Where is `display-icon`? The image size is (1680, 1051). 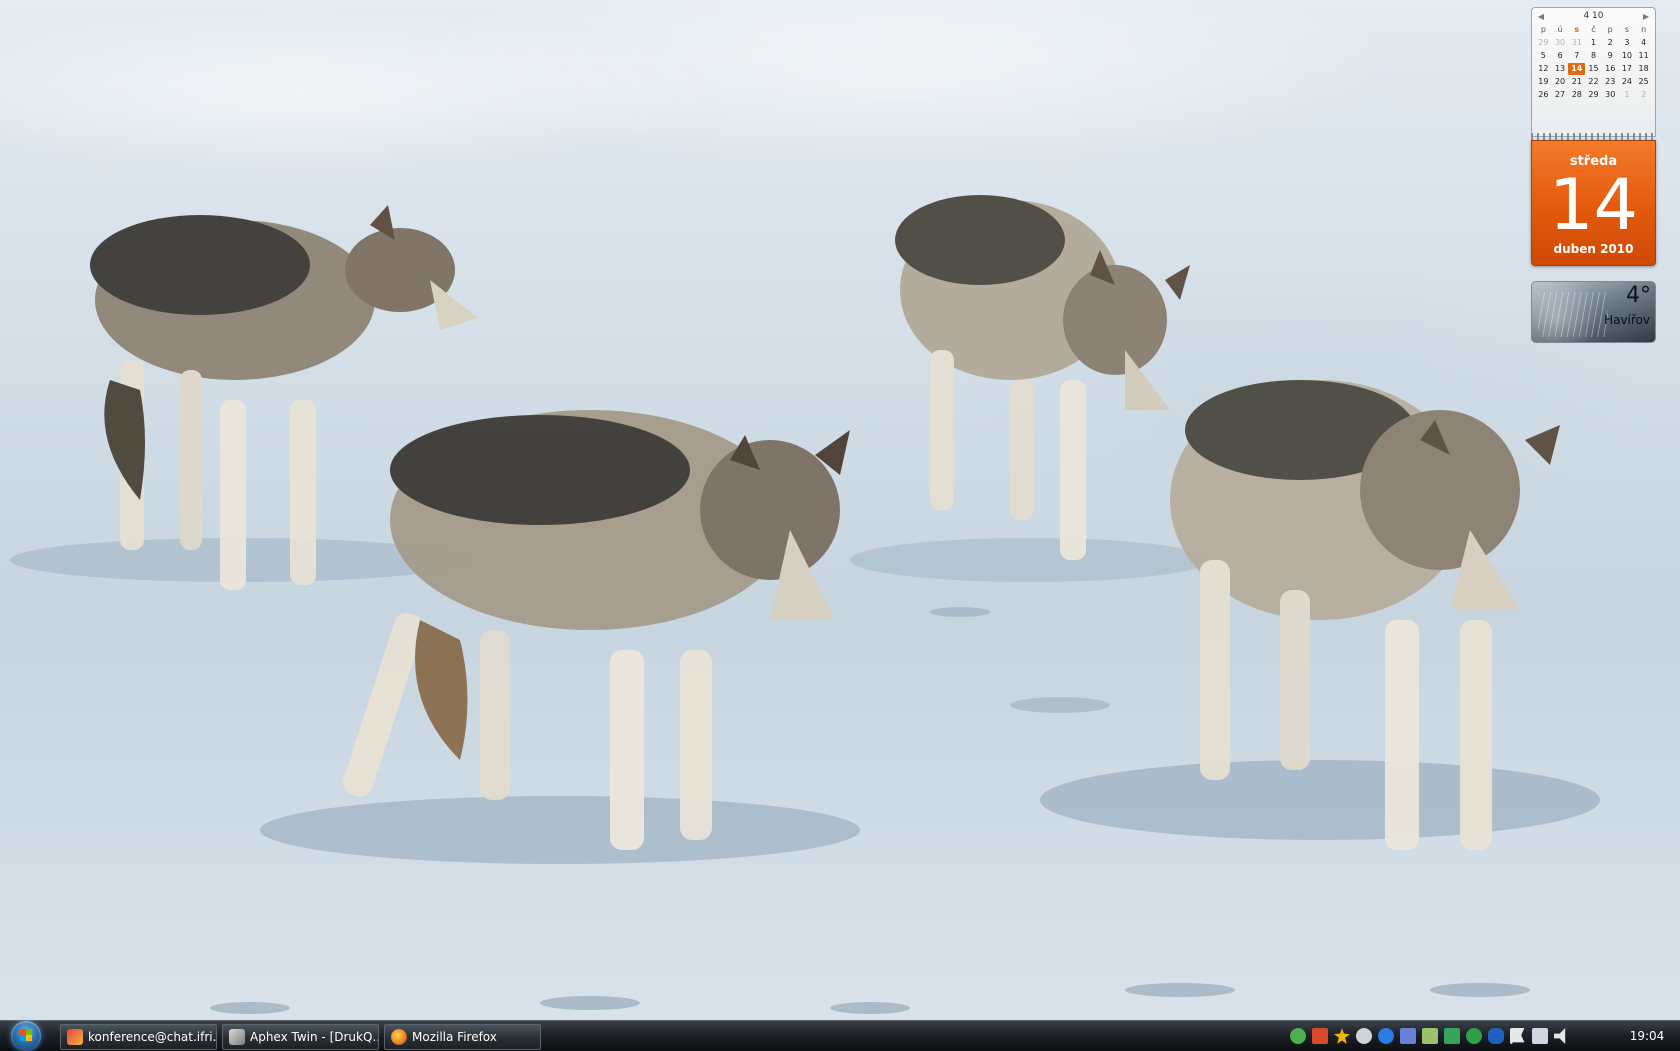 display-icon is located at coordinates (1540, 1036).